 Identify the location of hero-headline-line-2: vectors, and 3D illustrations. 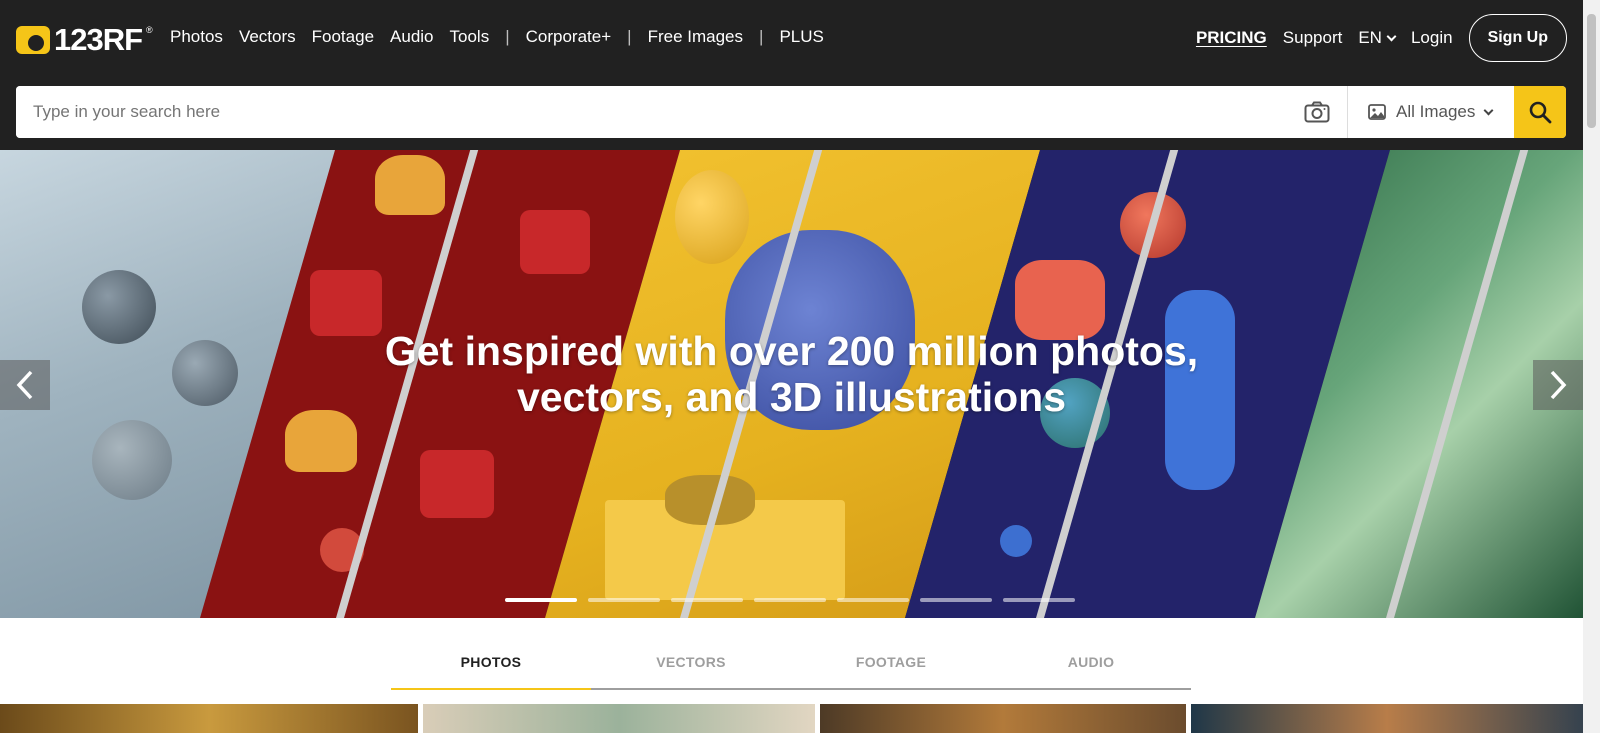
(791, 397).